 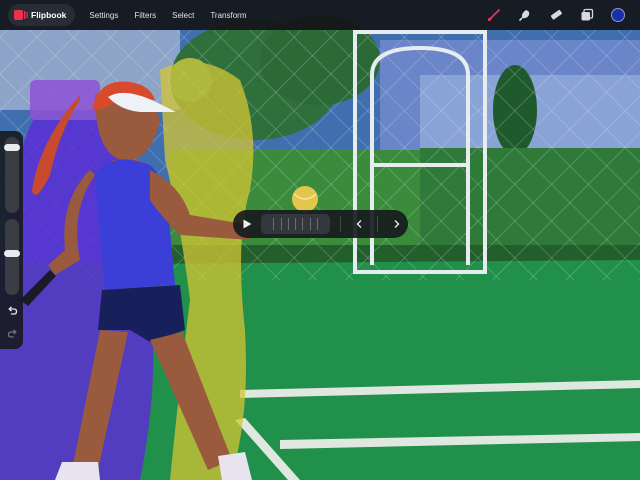 I want to click on layers-icon, so click(x=587, y=14).